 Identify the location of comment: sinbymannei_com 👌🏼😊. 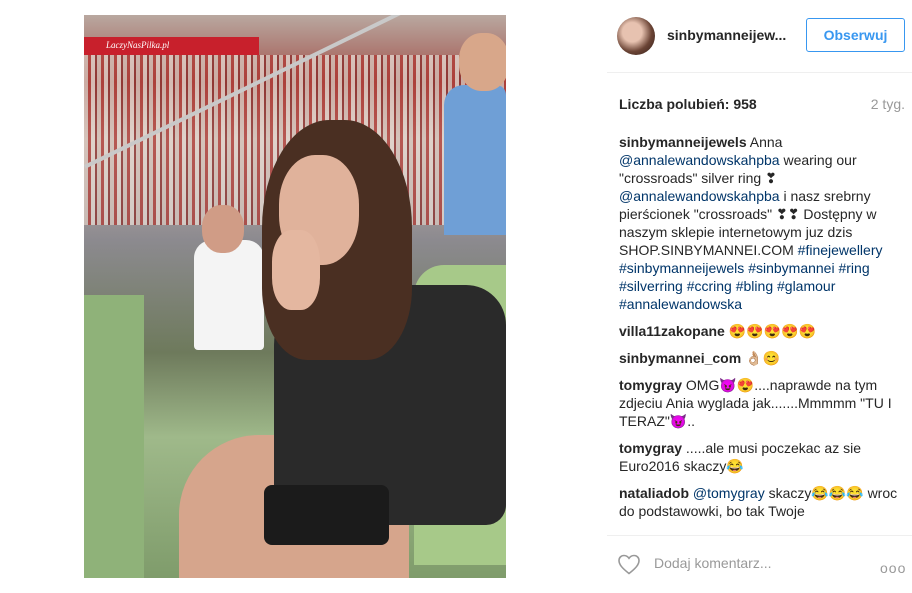
(760, 358).